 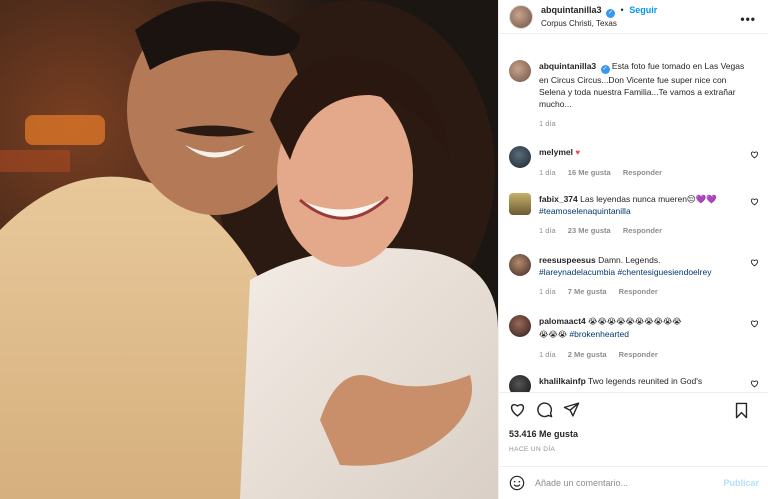 I want to click on comment-text: 😭😭😭😭😭😭😭😭😭😭, so click(x=635, y=321).